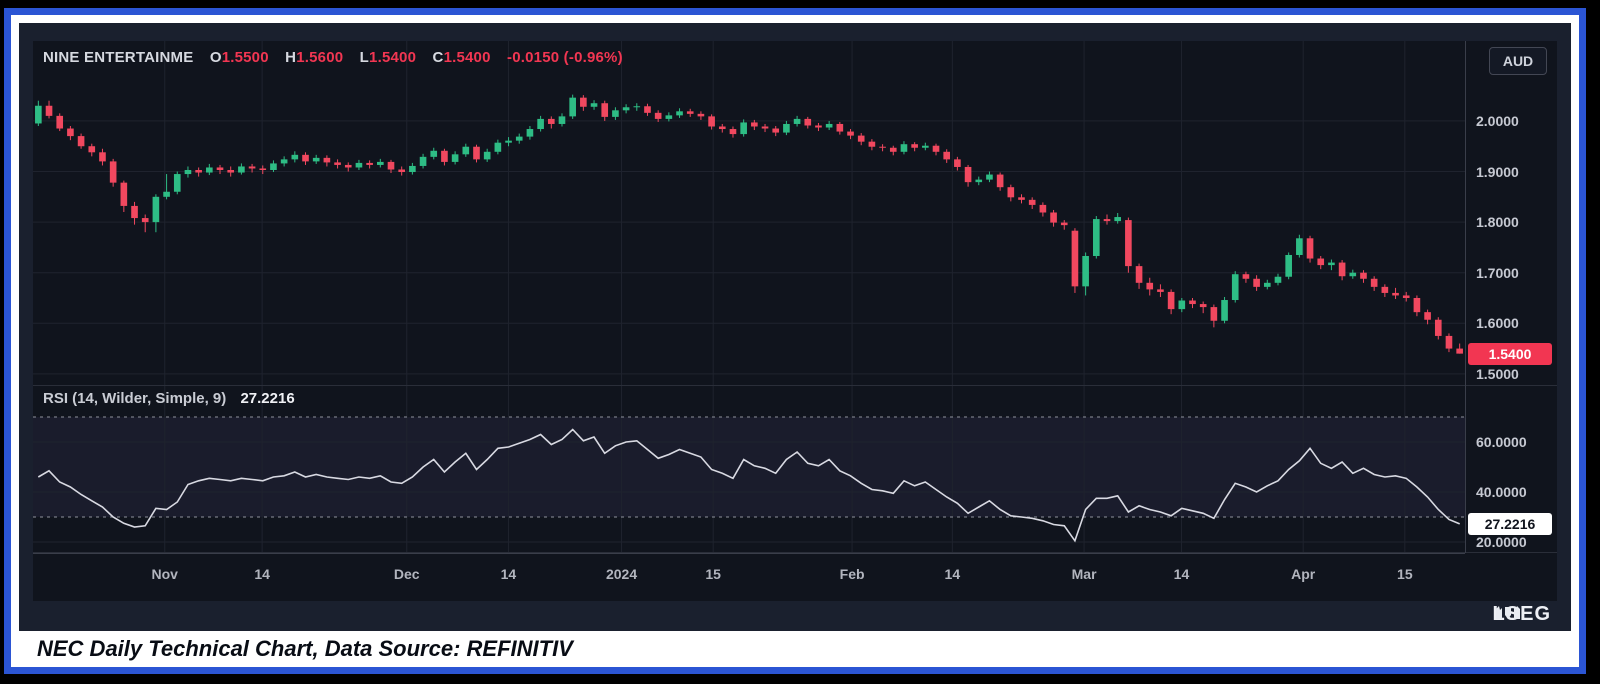 The image size is (1600, 684). I want to click on time-tick-label: 2024, so click(621, 574).